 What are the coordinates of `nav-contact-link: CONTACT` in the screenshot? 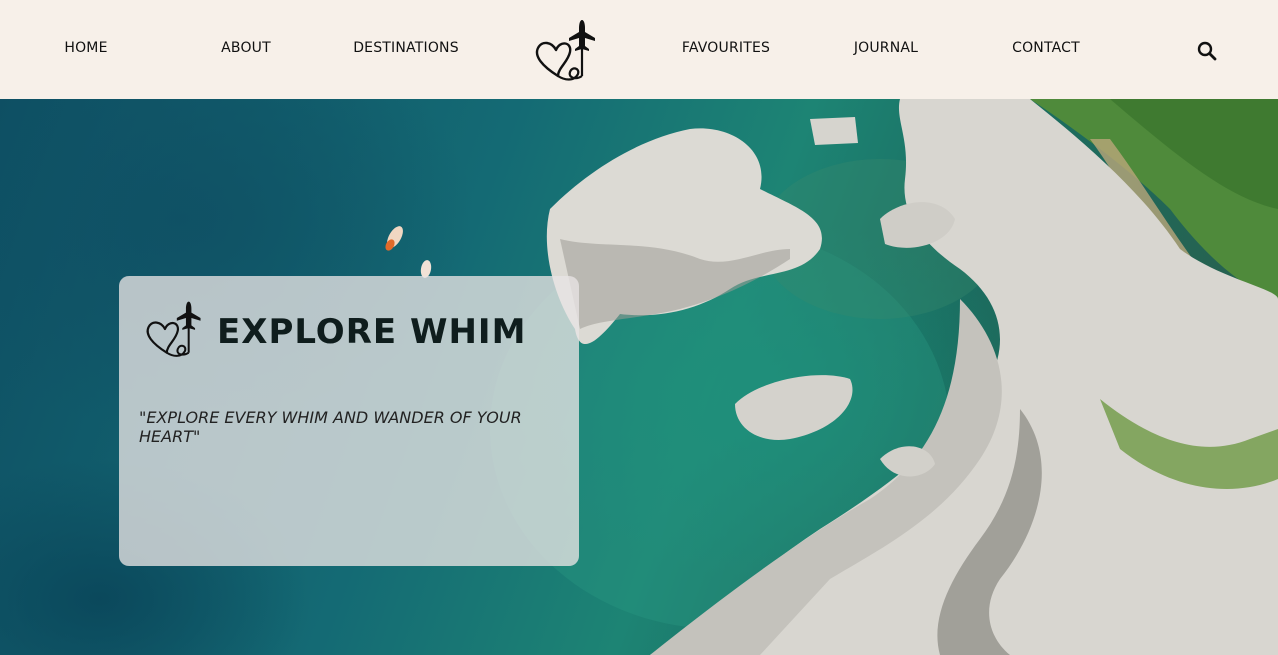 It's located at (1046, 48).